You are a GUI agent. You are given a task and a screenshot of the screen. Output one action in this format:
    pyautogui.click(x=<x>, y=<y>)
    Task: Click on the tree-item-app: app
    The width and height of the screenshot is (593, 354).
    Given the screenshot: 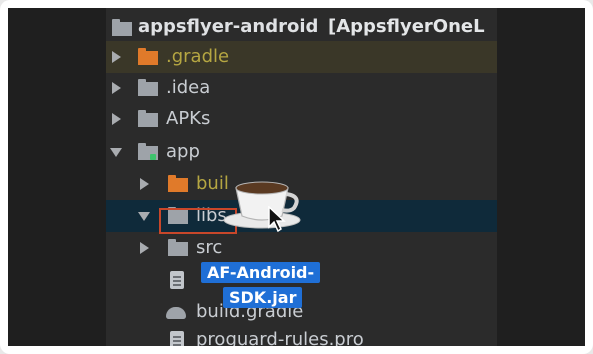 What is the action you would take?
    pyautogui.click(x=301, y=152)
    